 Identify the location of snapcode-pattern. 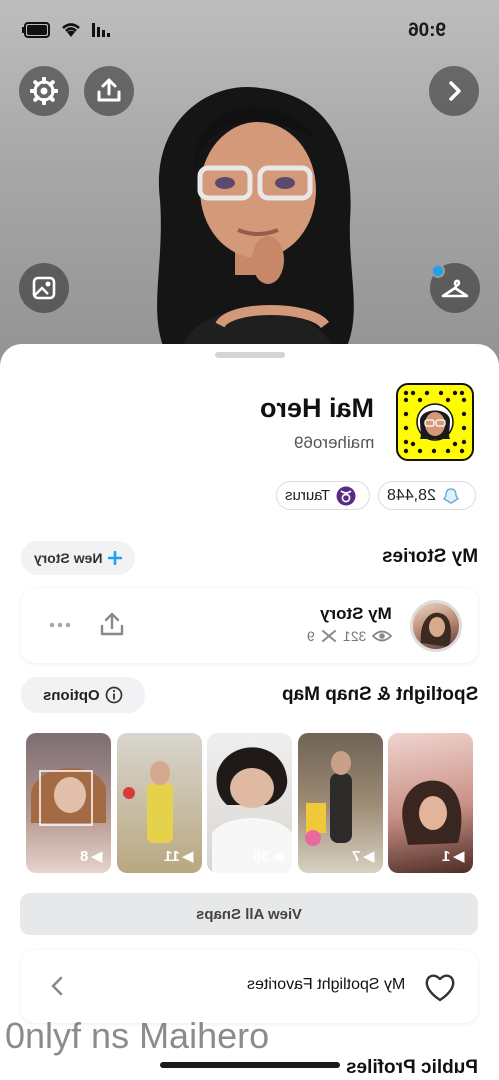
(435, 422).